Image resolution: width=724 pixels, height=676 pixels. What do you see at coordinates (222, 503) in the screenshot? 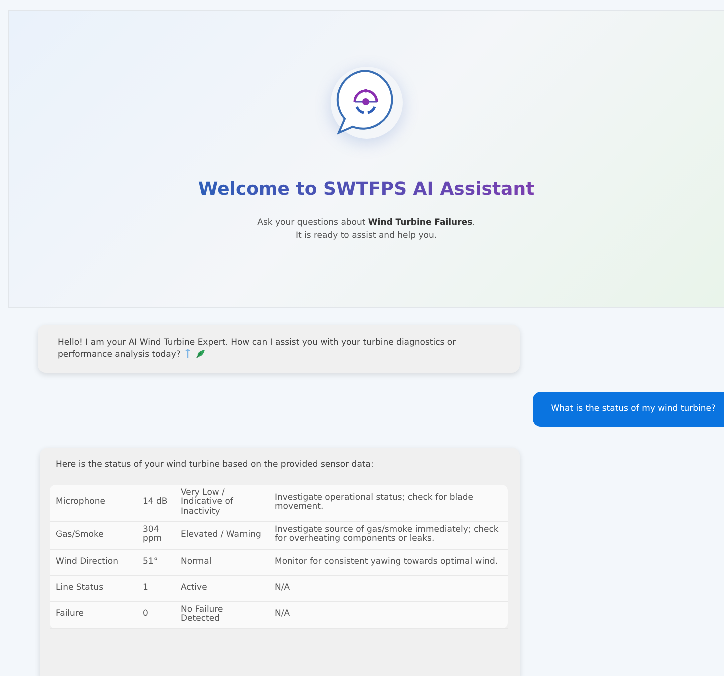
I see `table-cell: Very Low / Indicative of Inactivity` at bounding box center [222, 503].